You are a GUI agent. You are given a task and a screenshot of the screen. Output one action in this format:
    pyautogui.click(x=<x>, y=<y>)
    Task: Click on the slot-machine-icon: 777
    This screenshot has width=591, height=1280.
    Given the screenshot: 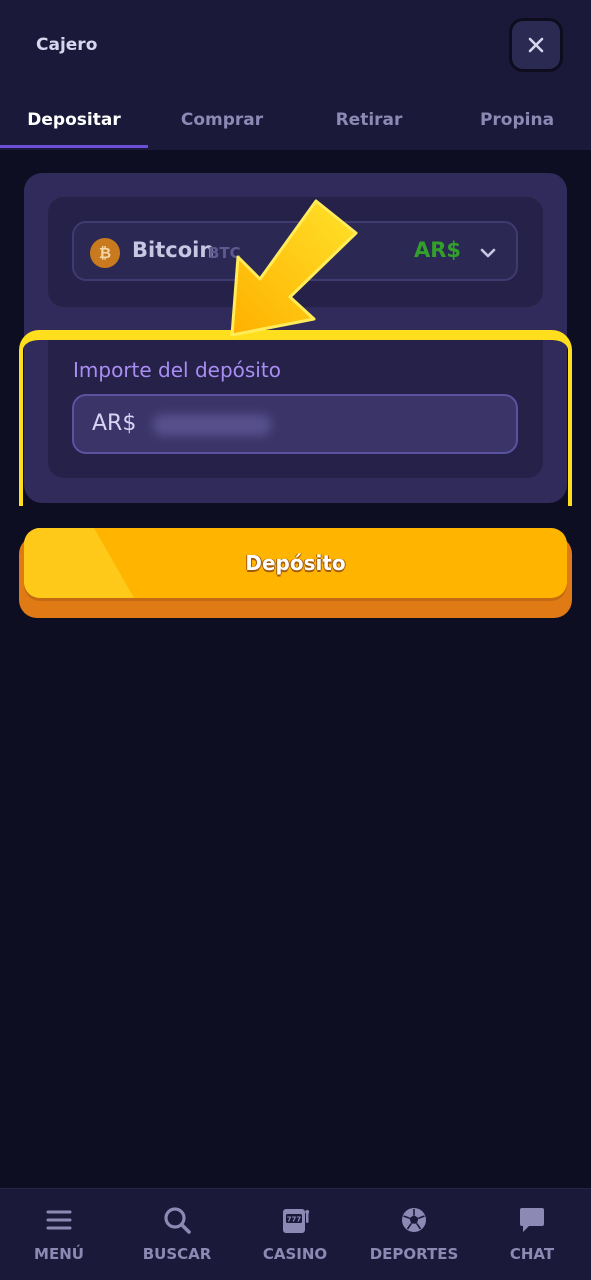 What is the action you would take?
    pyautogui.click(x=296, y=1221)
    